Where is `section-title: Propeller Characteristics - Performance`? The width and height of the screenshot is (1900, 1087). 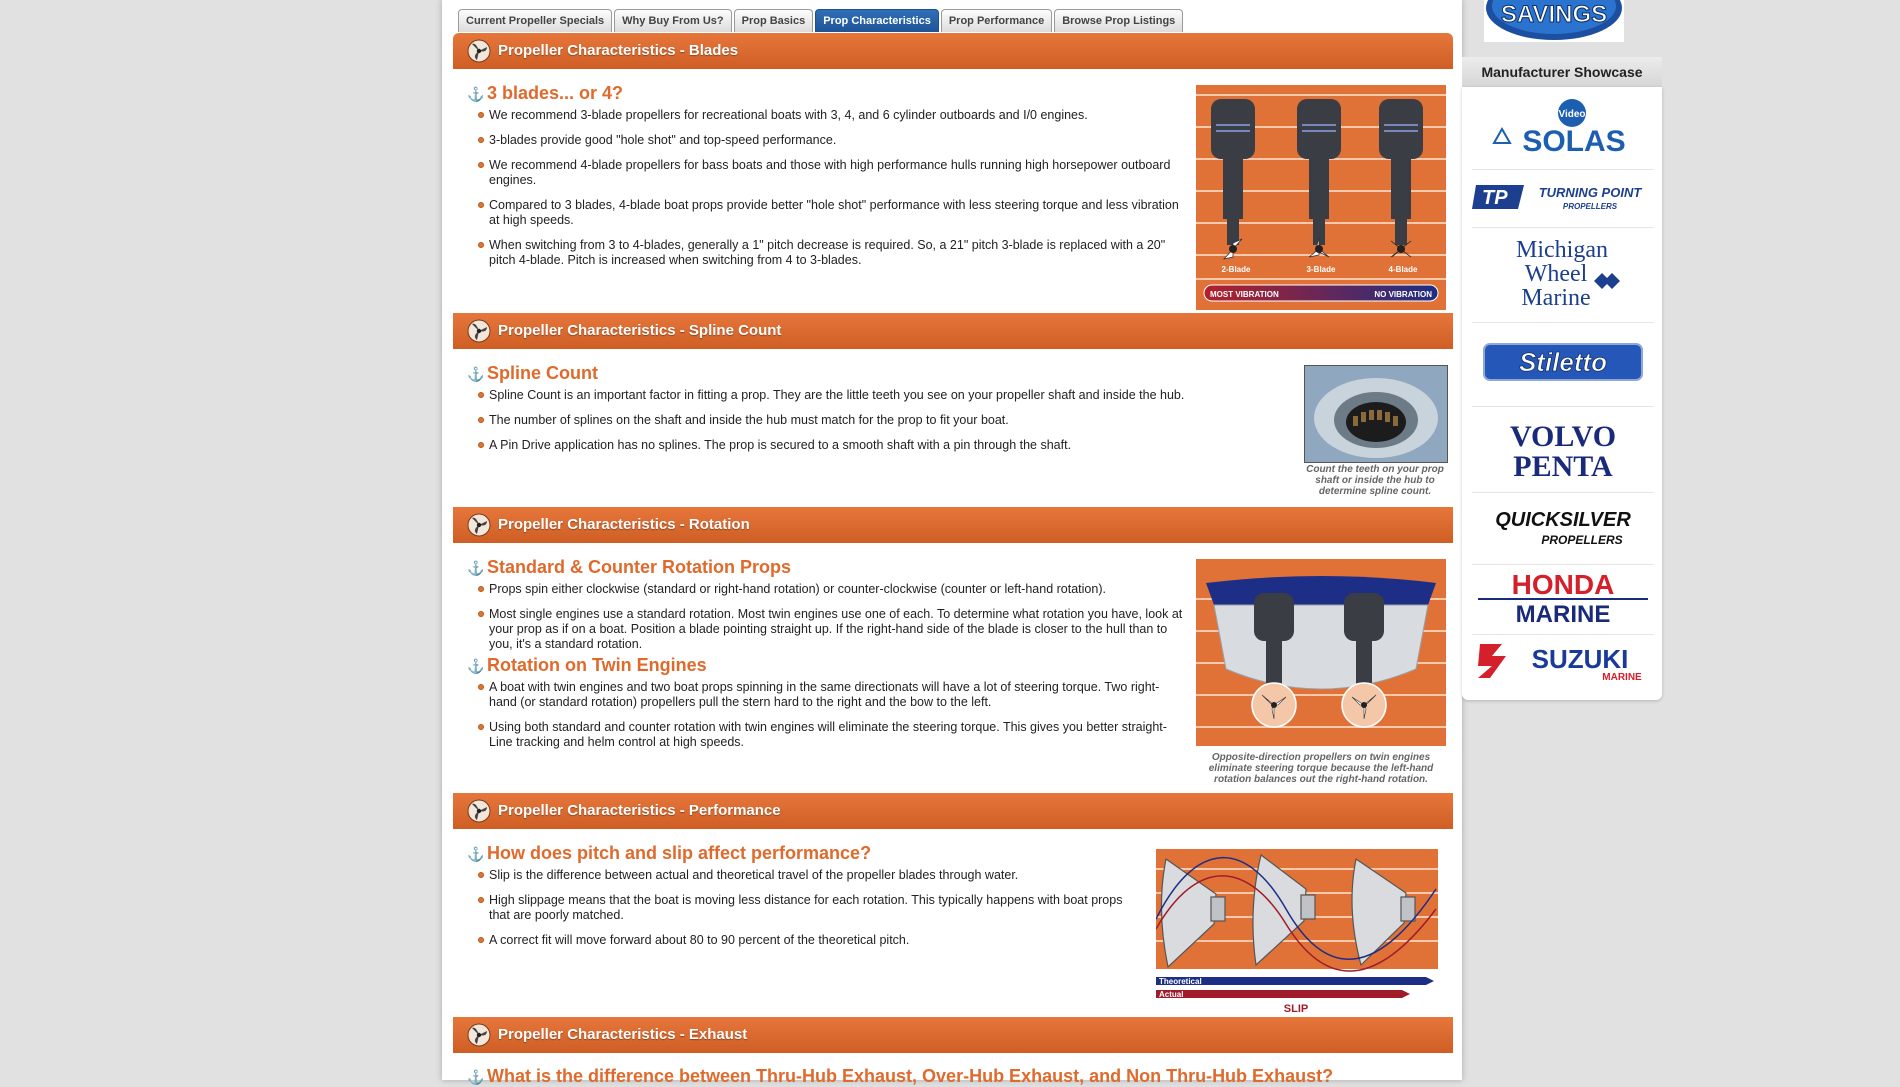
section-title: Propeller Characteristics - Performance is located at coordinates (639, 810).